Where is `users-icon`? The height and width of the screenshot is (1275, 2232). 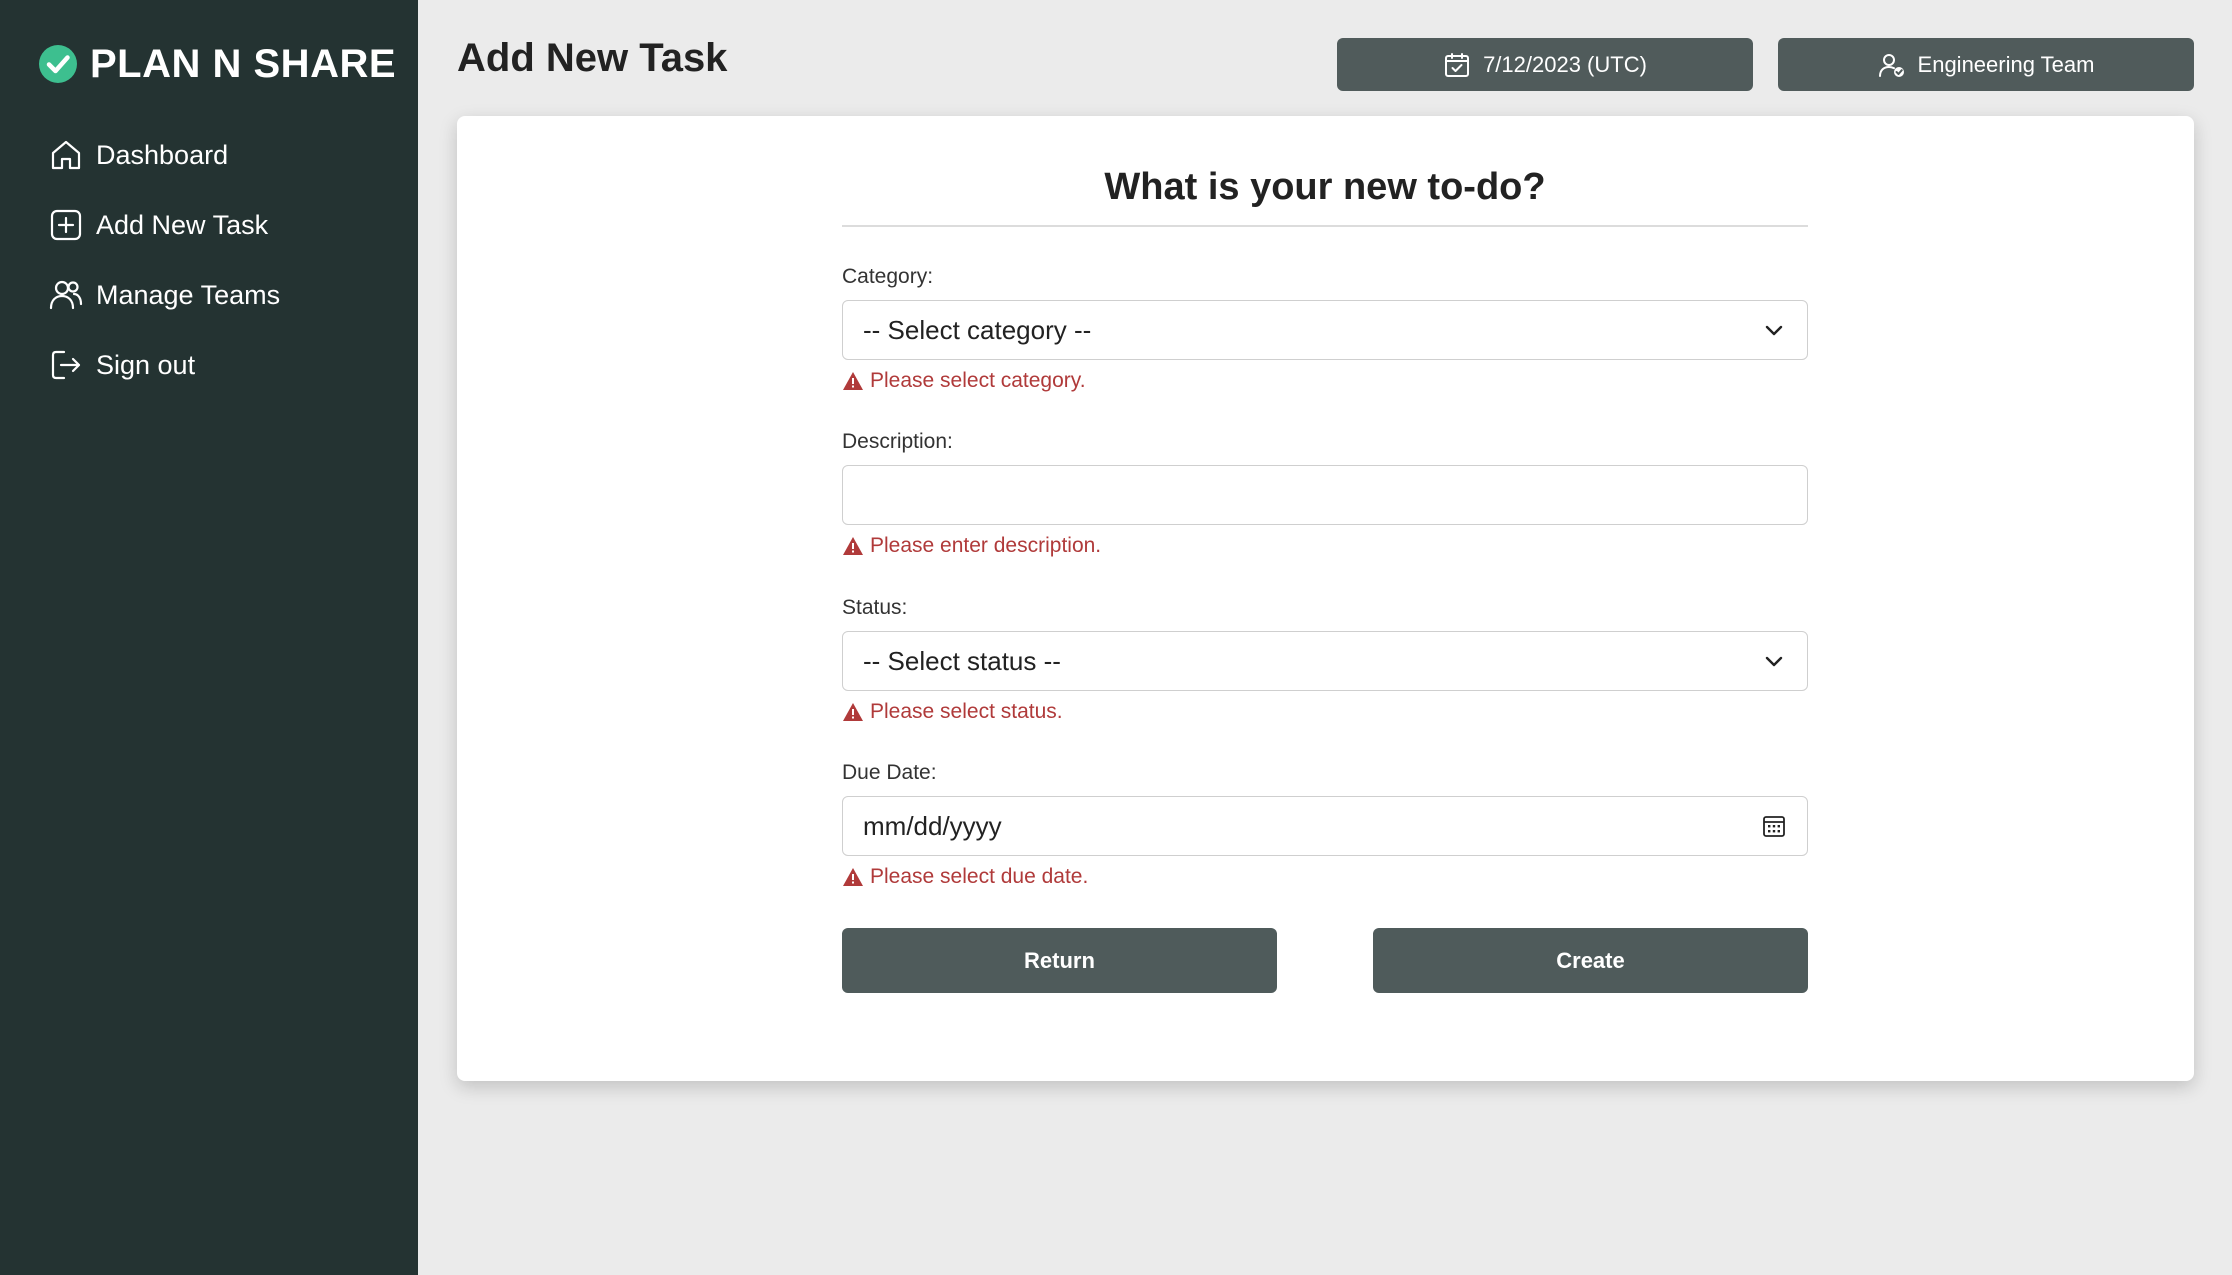 users-icon is located at coordinates (66, 295).